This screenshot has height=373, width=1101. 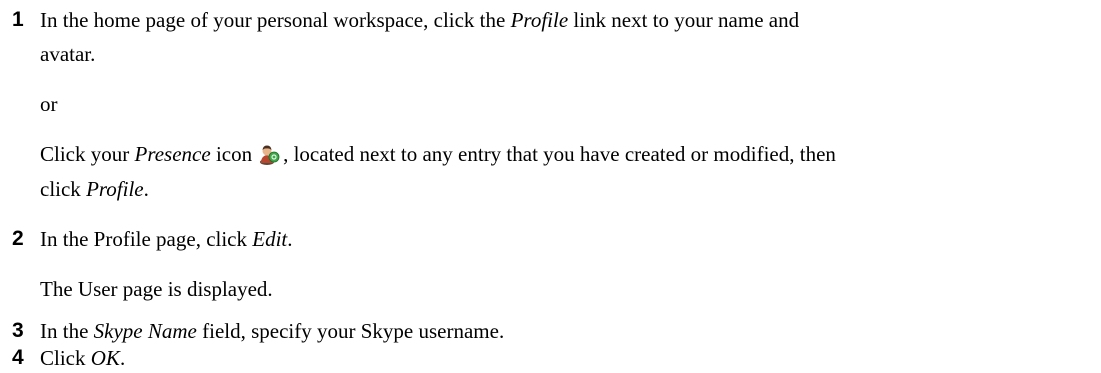 I want to click on ok-ref: OK, so click(x=105, y=358).